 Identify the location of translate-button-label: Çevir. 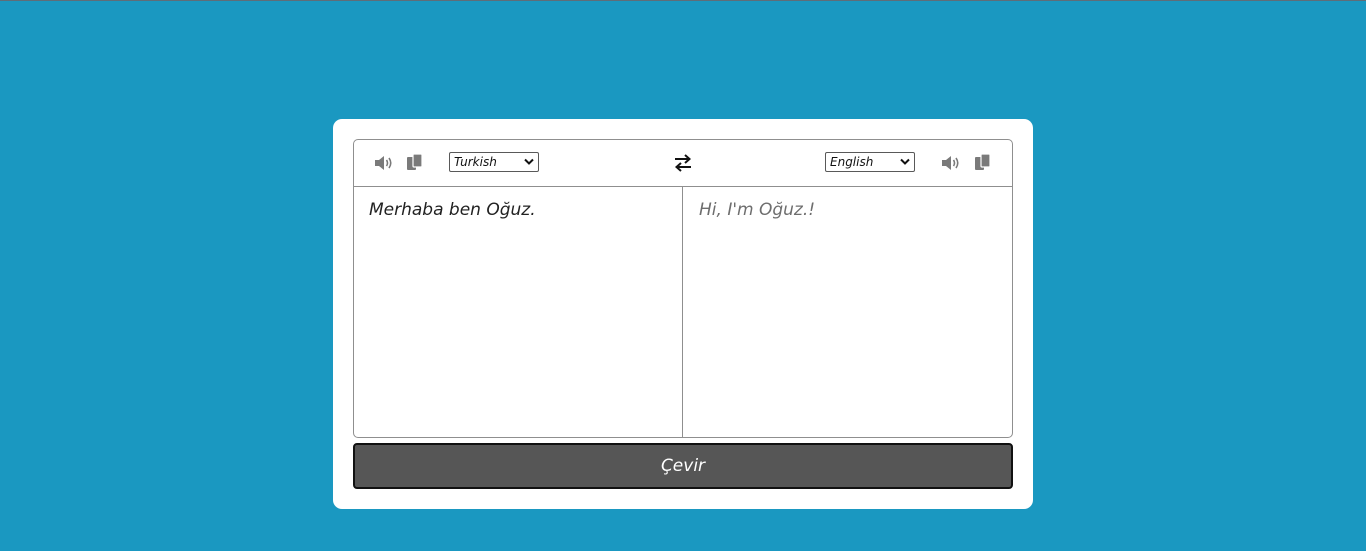
(683, 466).